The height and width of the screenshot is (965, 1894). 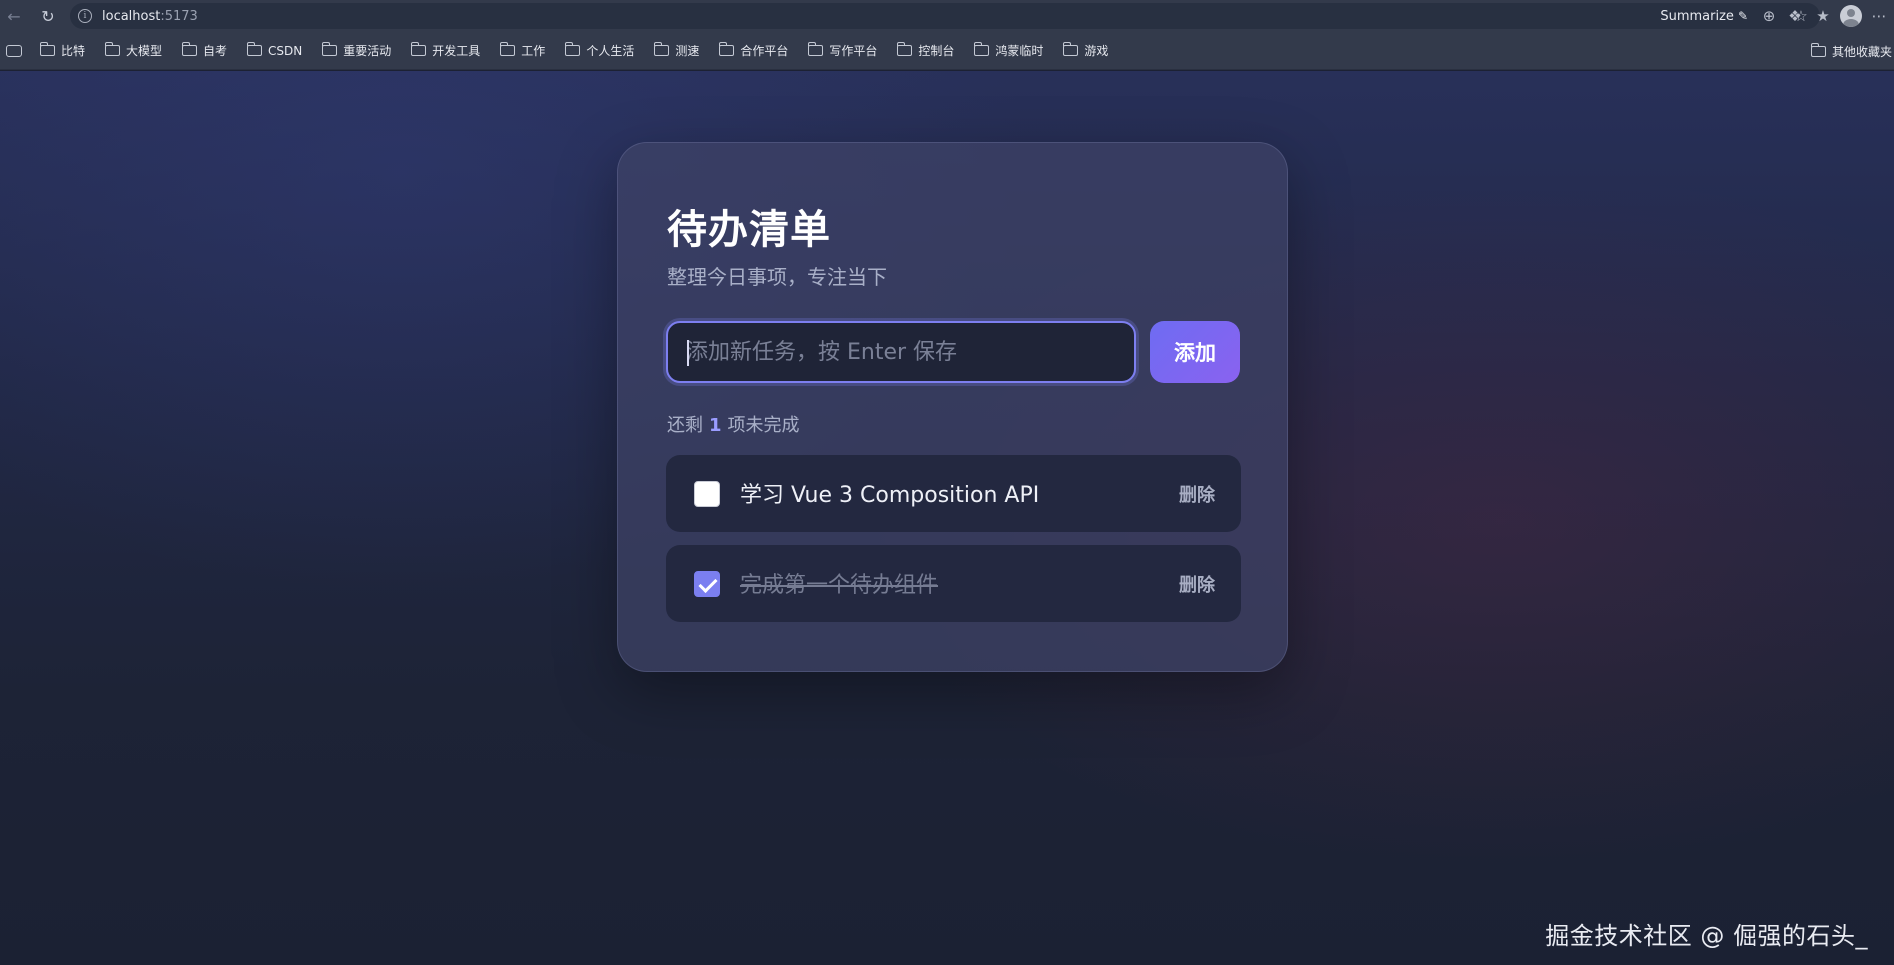 I want to click on zoom-icon: ⊕, so click(x=1769, y=16).